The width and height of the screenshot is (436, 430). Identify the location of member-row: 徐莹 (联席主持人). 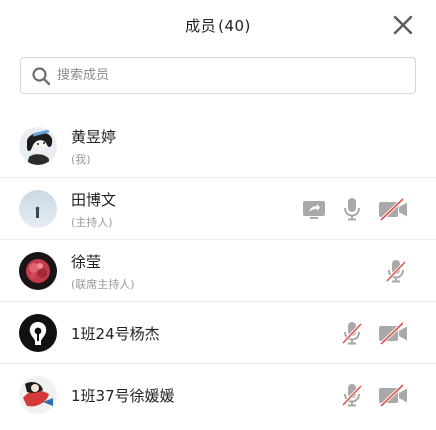
(218, 270).